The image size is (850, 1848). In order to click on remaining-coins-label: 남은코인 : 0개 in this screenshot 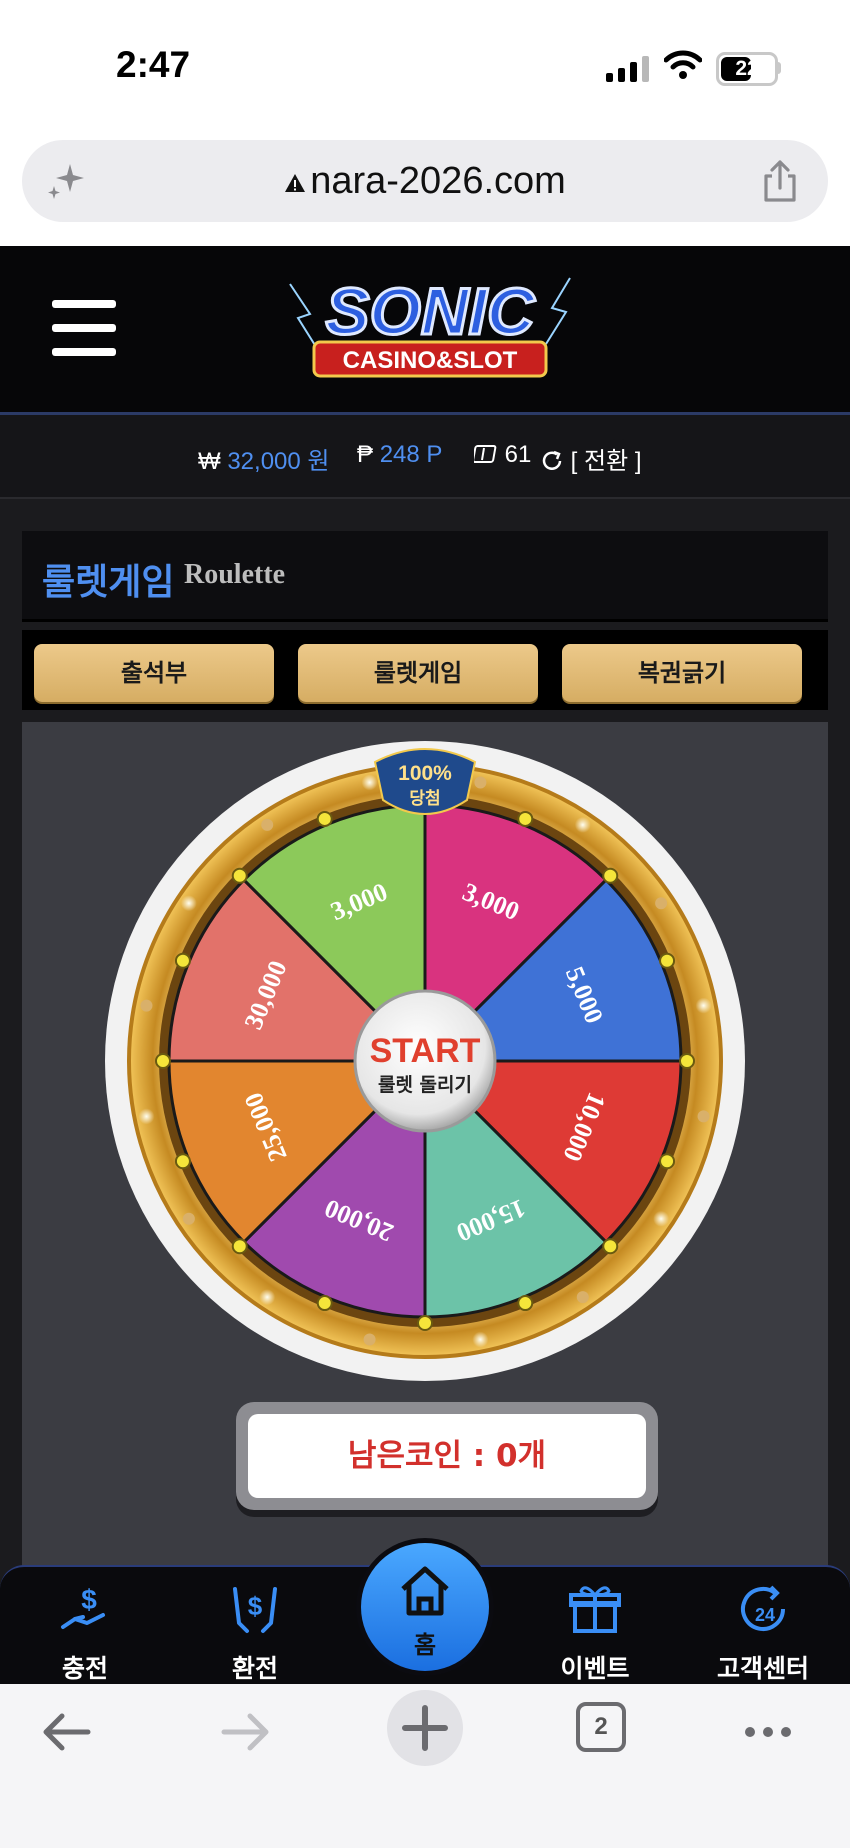, I will do `click(447, 1456)`.